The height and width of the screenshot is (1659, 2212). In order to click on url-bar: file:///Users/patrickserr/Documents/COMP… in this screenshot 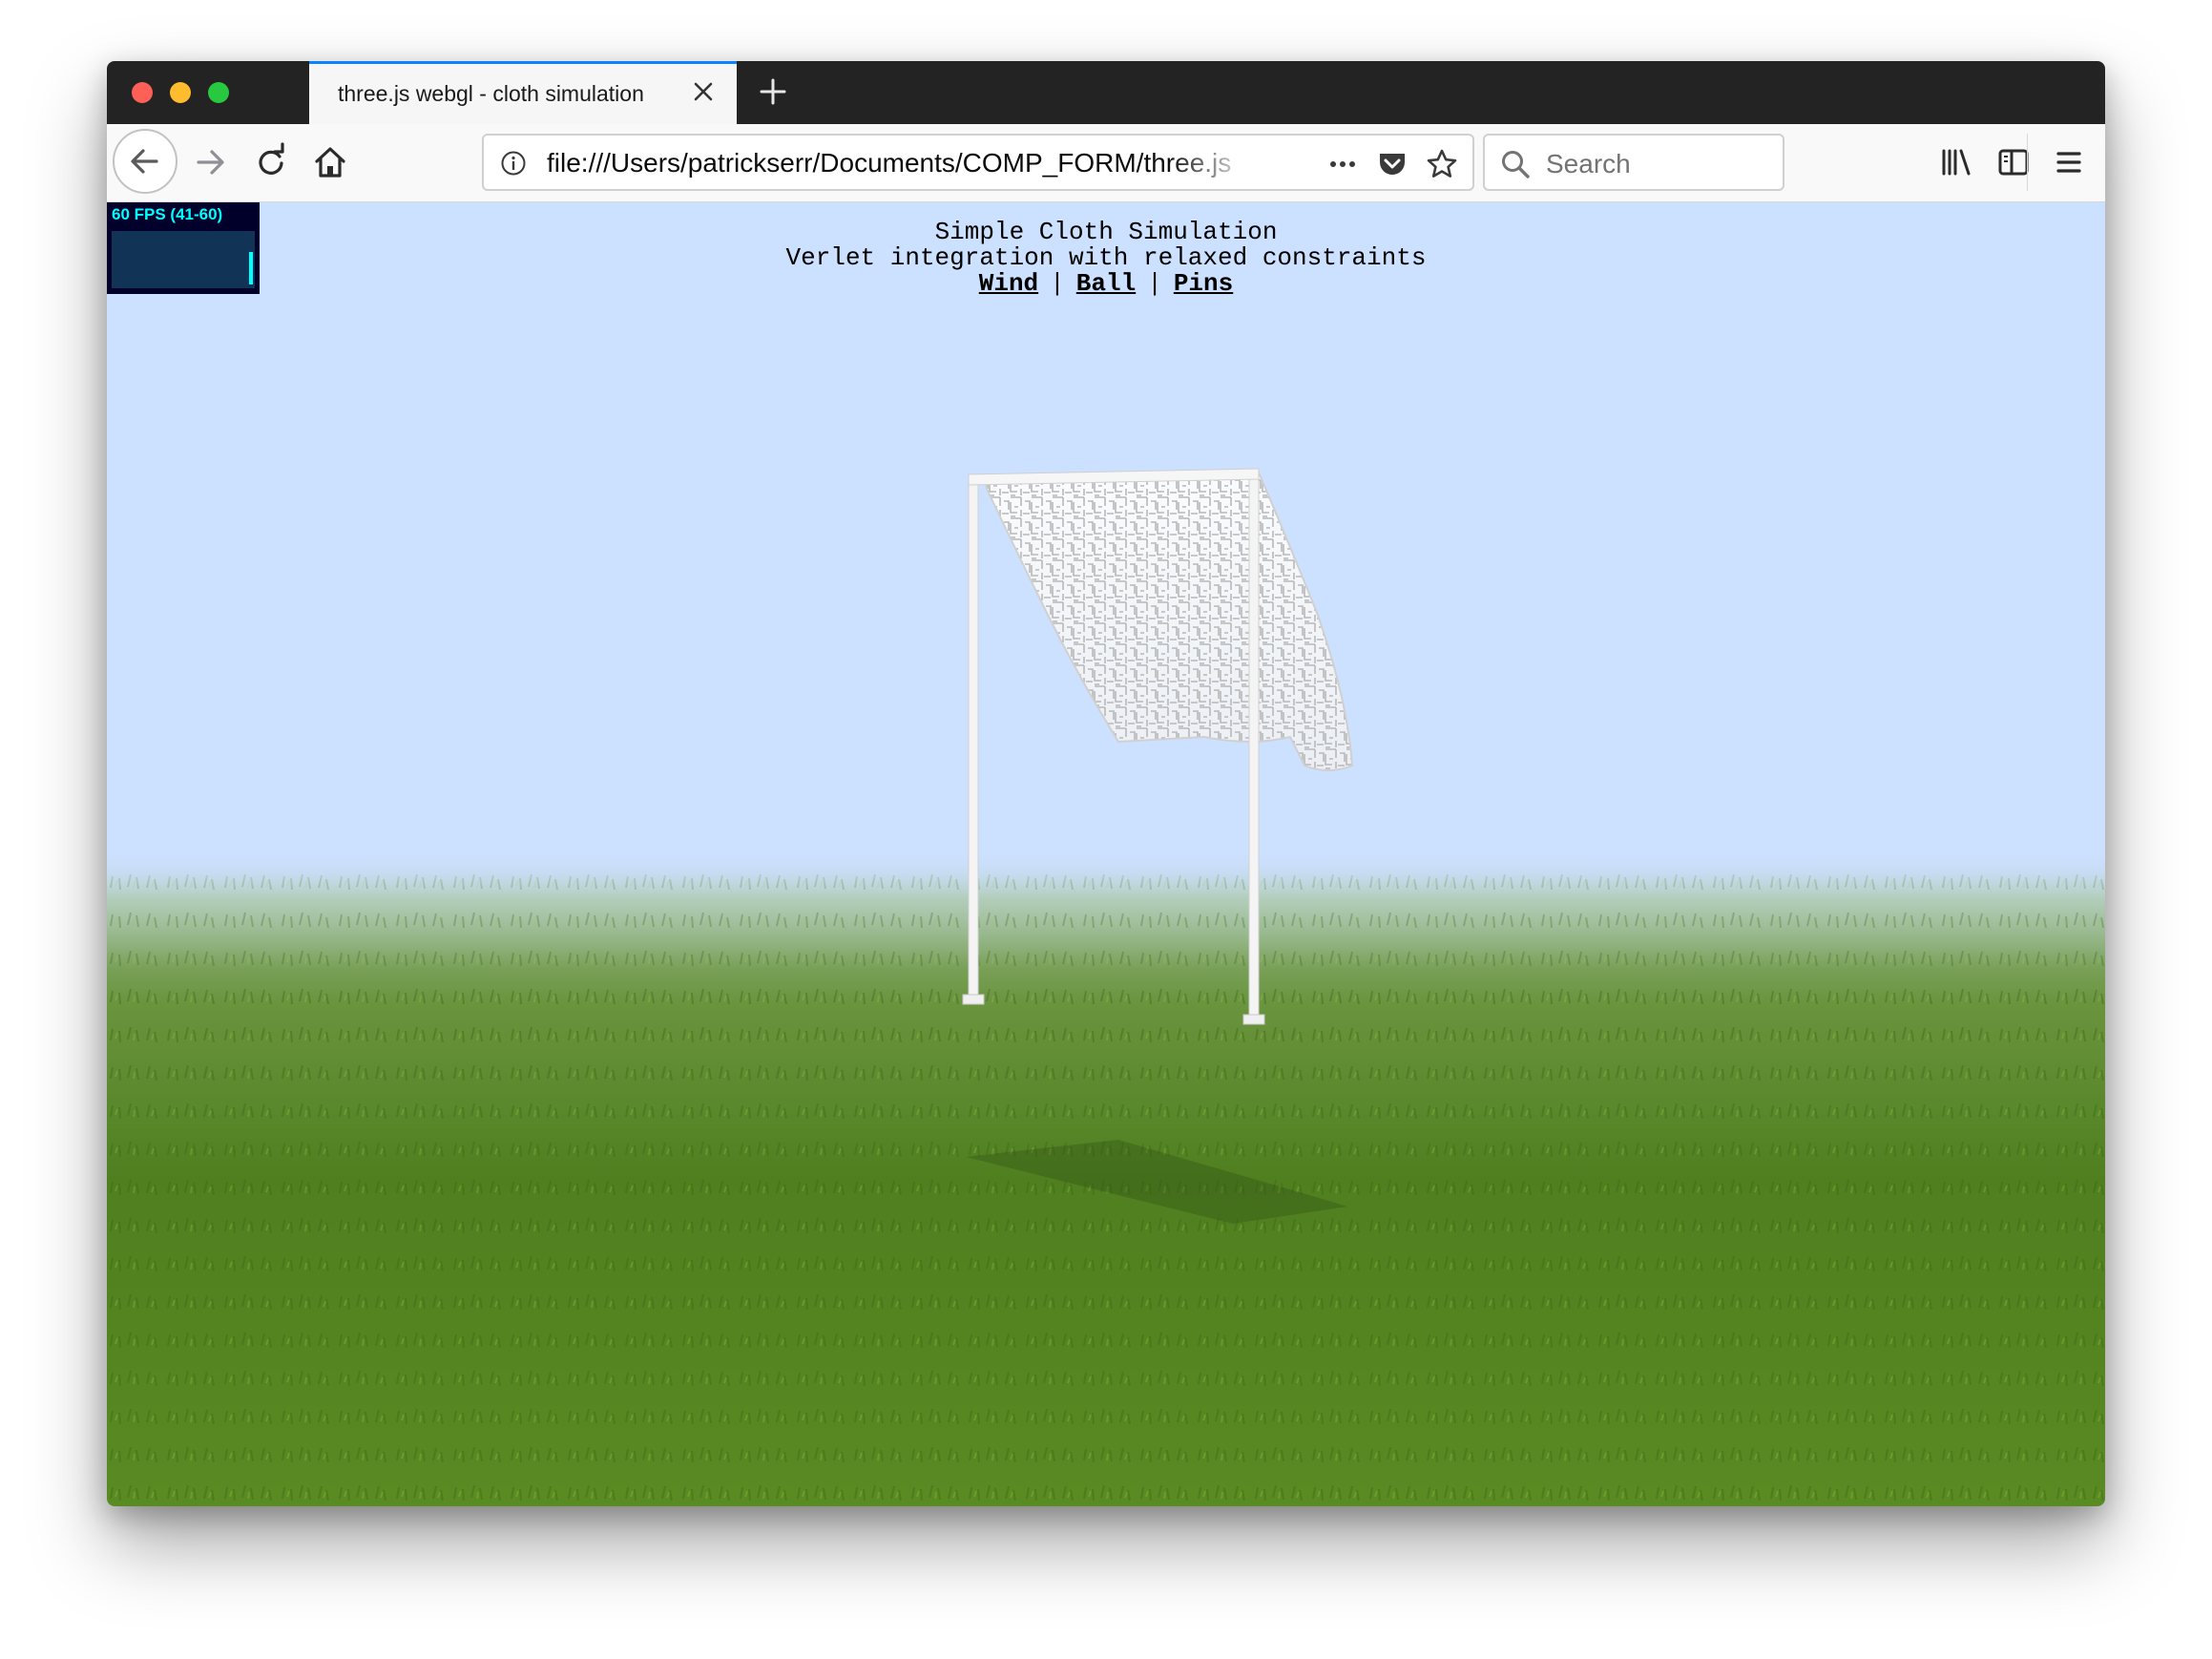, I will do `click(978, 162)`.